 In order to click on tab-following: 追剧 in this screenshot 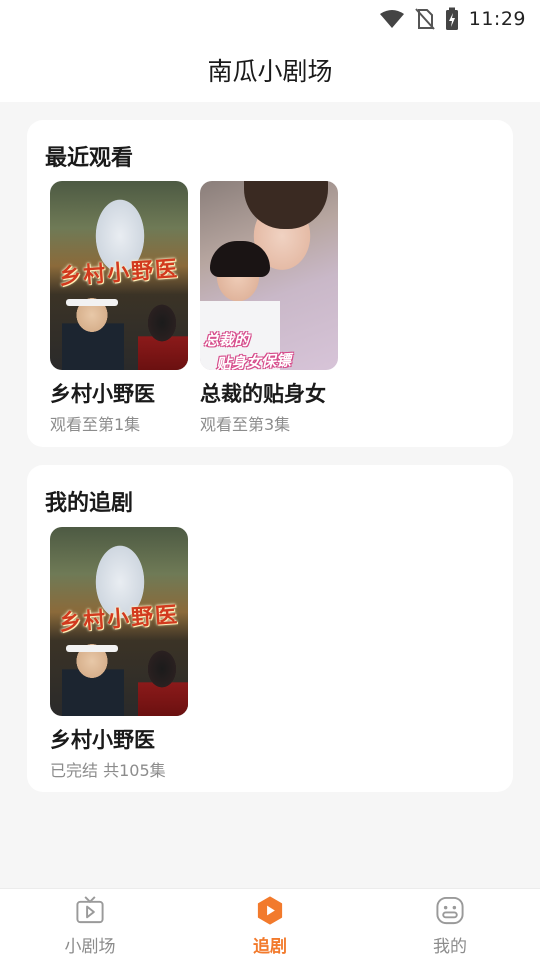, I will do `click(270, 926)`.